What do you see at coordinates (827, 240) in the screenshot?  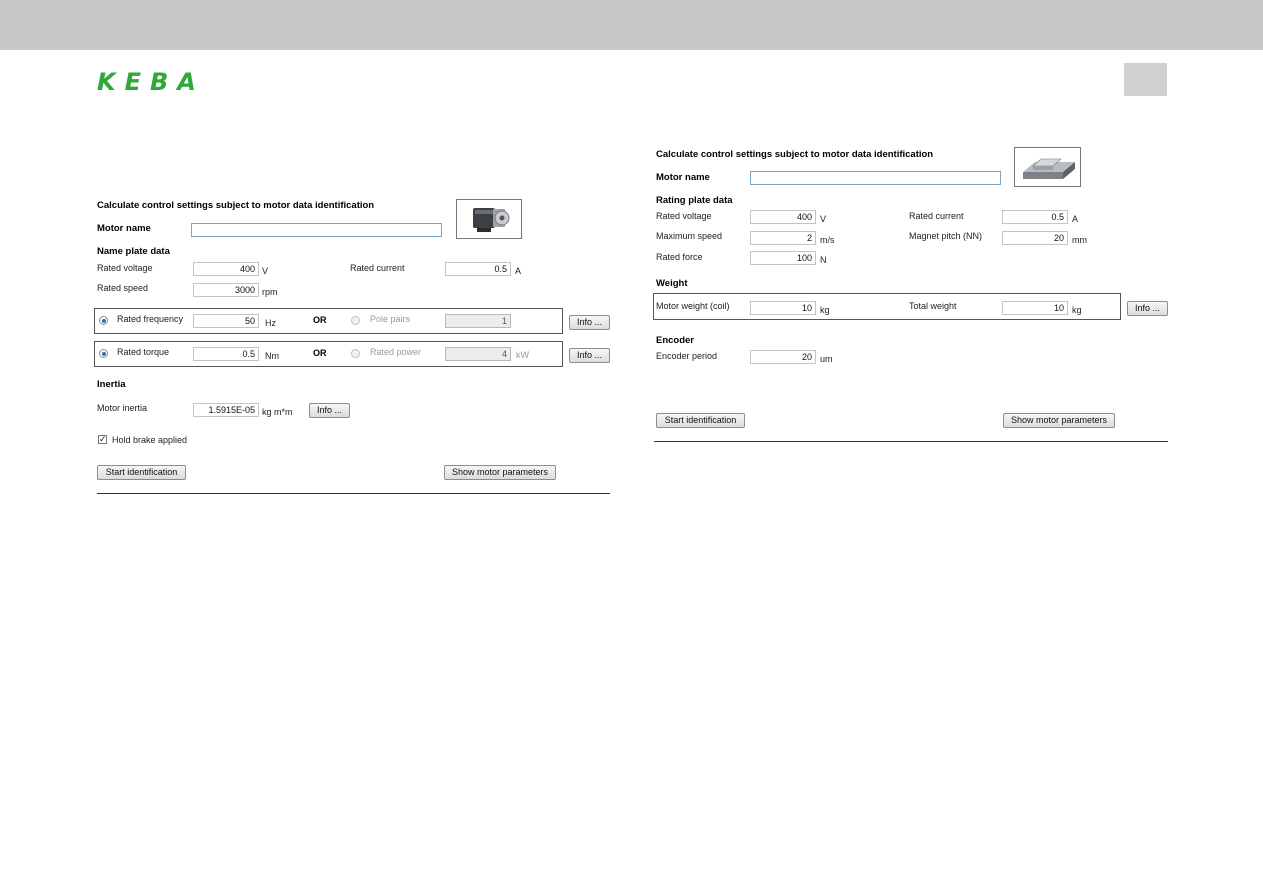 I see `max-speed-unit: m/s` at bounding box center [827, 240].